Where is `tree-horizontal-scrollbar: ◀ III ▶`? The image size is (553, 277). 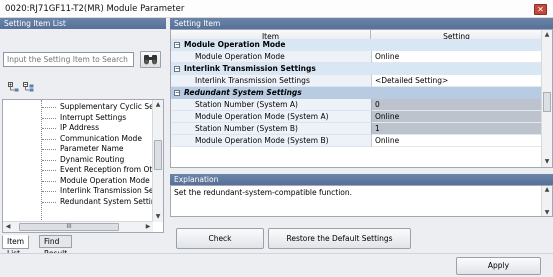
tree-horizontal-scrollbar: ◀ III ▶ is located at coordinates (78, 226).